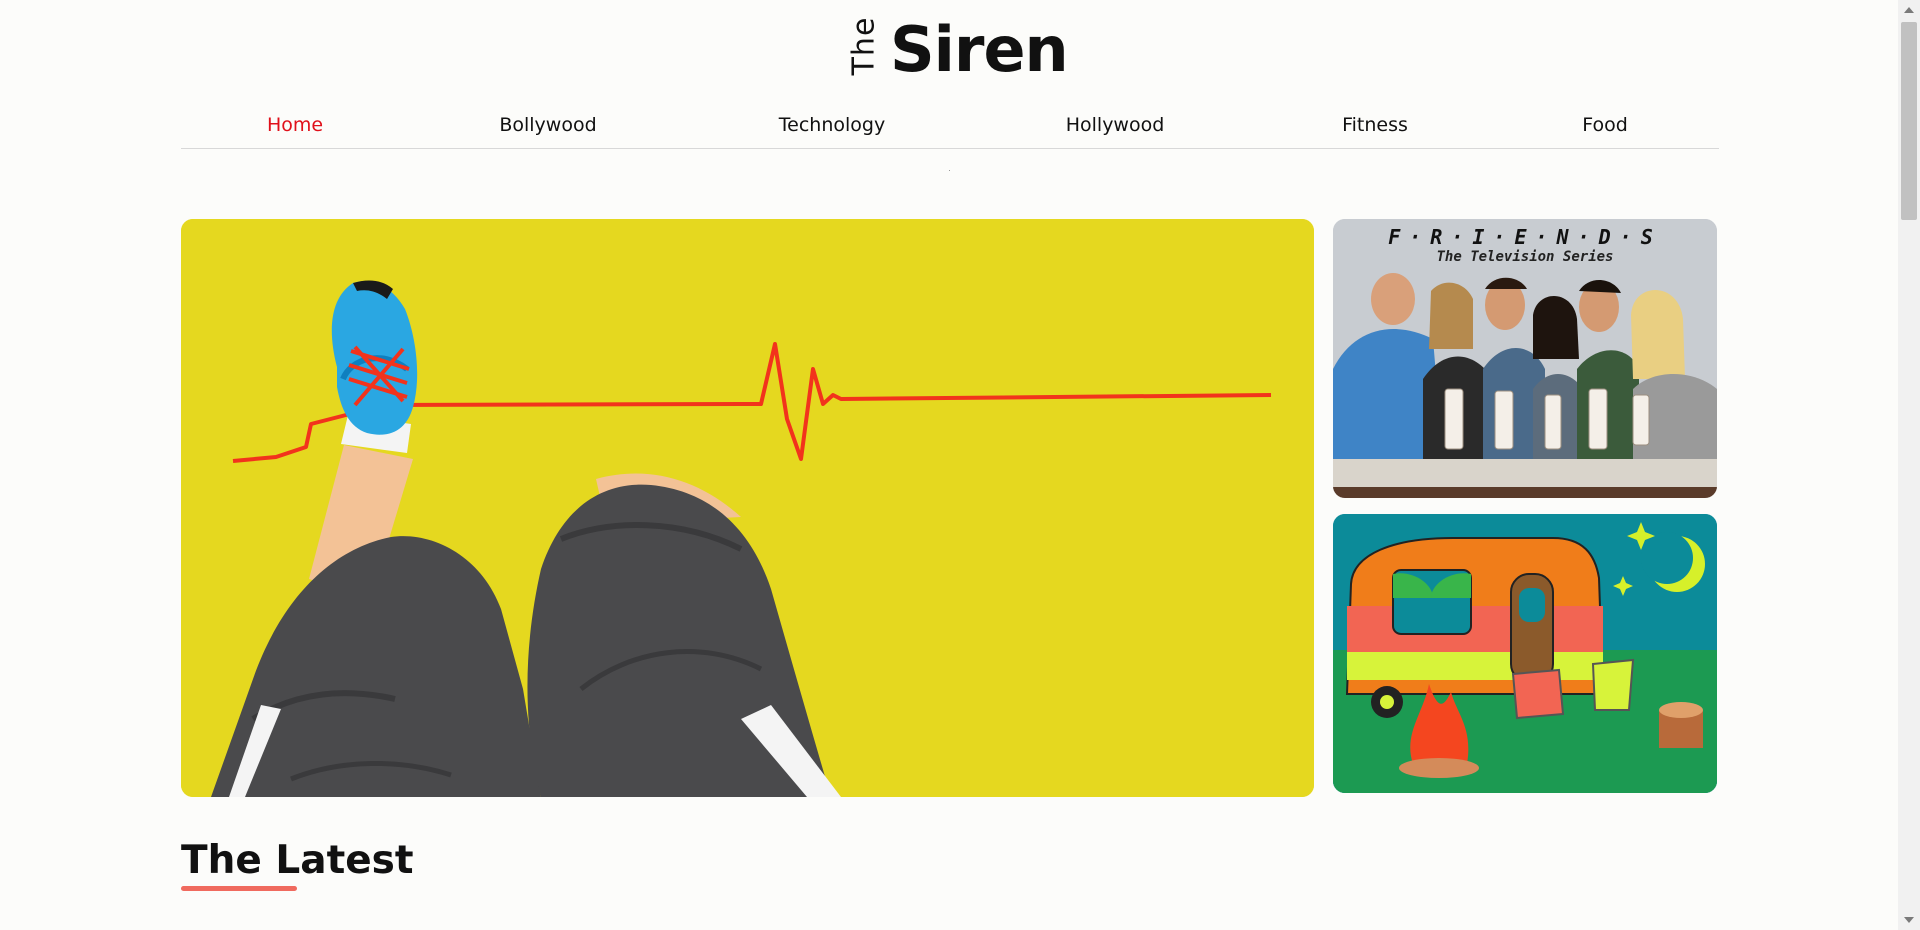 This screenshot has height=930, width=1920. I want to click on friends-title-text: F·R·I·E·N·D·S, so click(1525, 237).